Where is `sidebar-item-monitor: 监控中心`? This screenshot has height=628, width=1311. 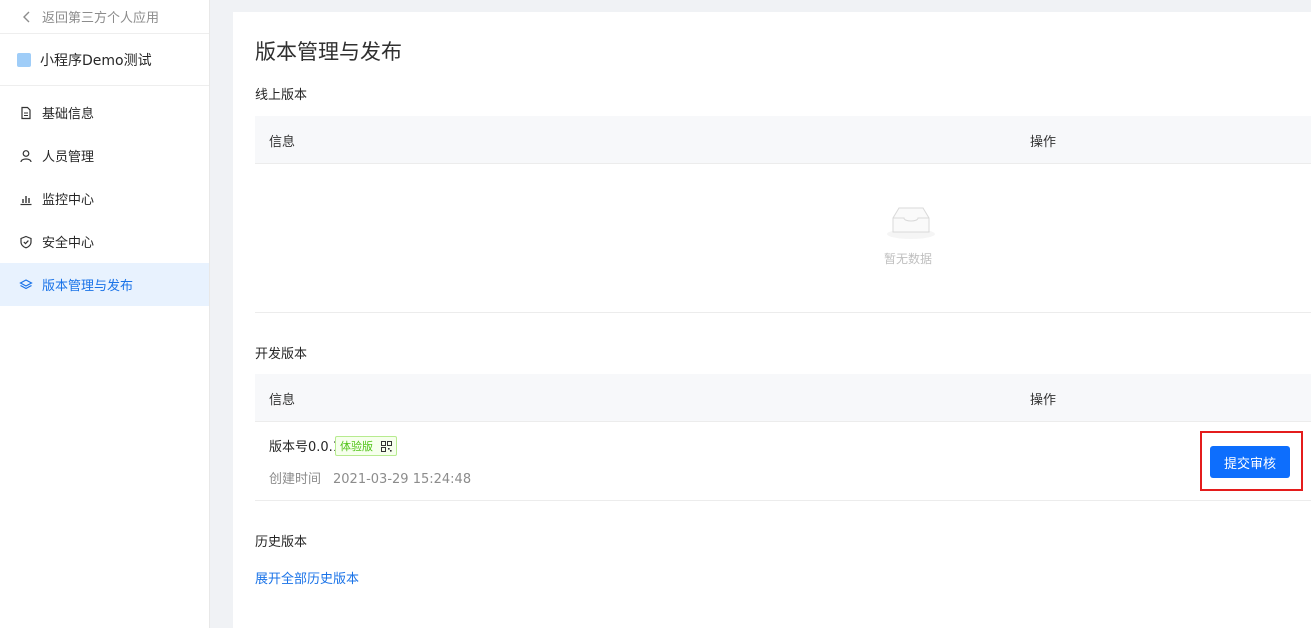
sidebar-item-monitor: 监控中心 is located at coordinates (104, 198).